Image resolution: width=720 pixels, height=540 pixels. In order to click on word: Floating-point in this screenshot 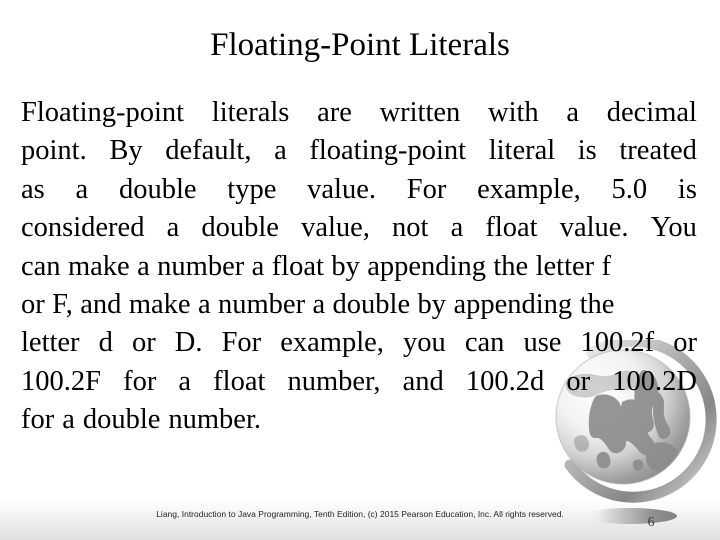, I will do `click(103, 112)`.